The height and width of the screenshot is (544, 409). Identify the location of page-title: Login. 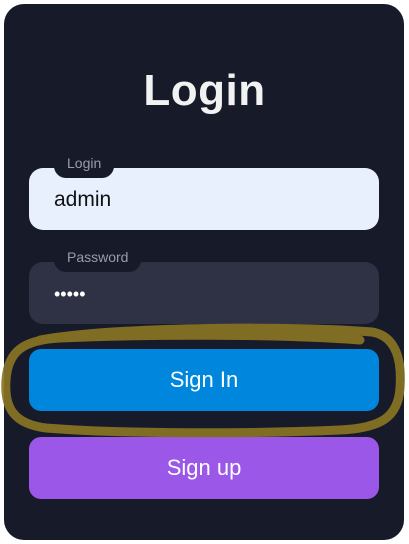
(204, 90).